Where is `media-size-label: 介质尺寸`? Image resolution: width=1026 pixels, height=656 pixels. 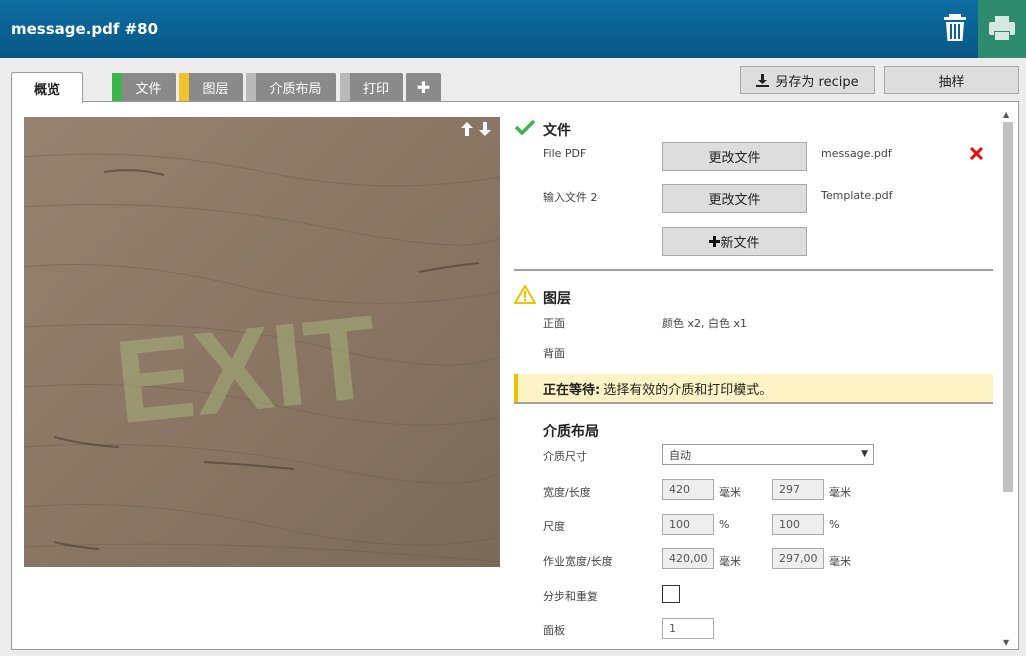
media-size-label: 介质尺寸 is located at coordinates (565, 456).